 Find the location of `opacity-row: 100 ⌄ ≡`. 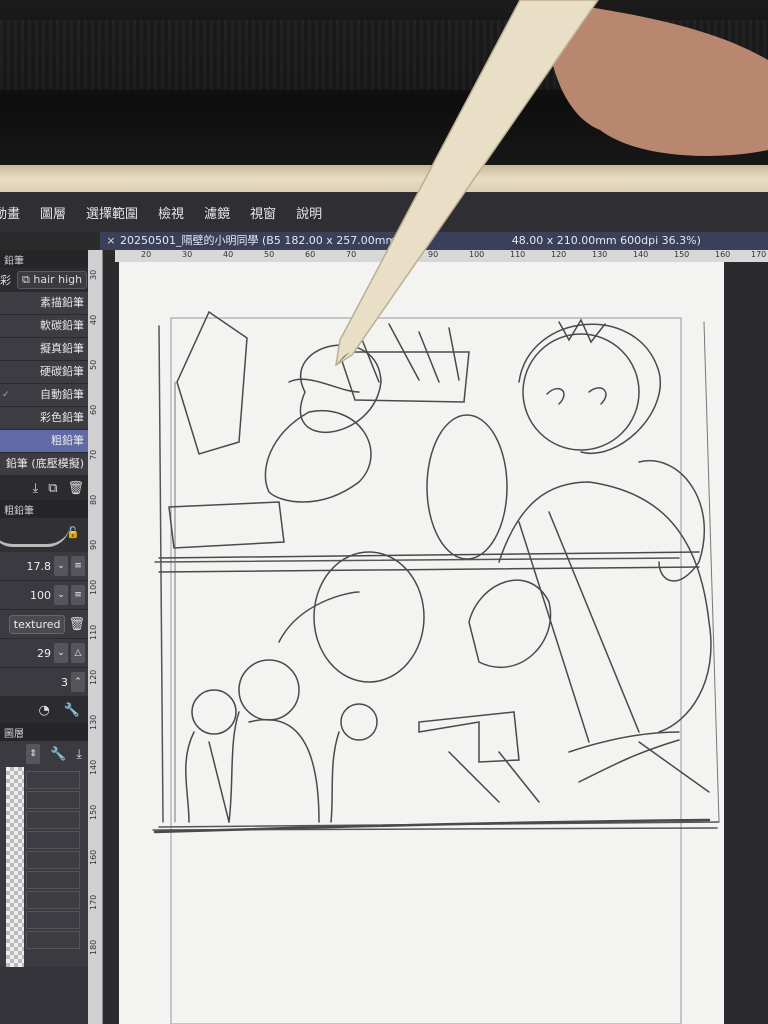

opacity-row: 100 ⌄ ≡ is located at coordinates (44, 595).